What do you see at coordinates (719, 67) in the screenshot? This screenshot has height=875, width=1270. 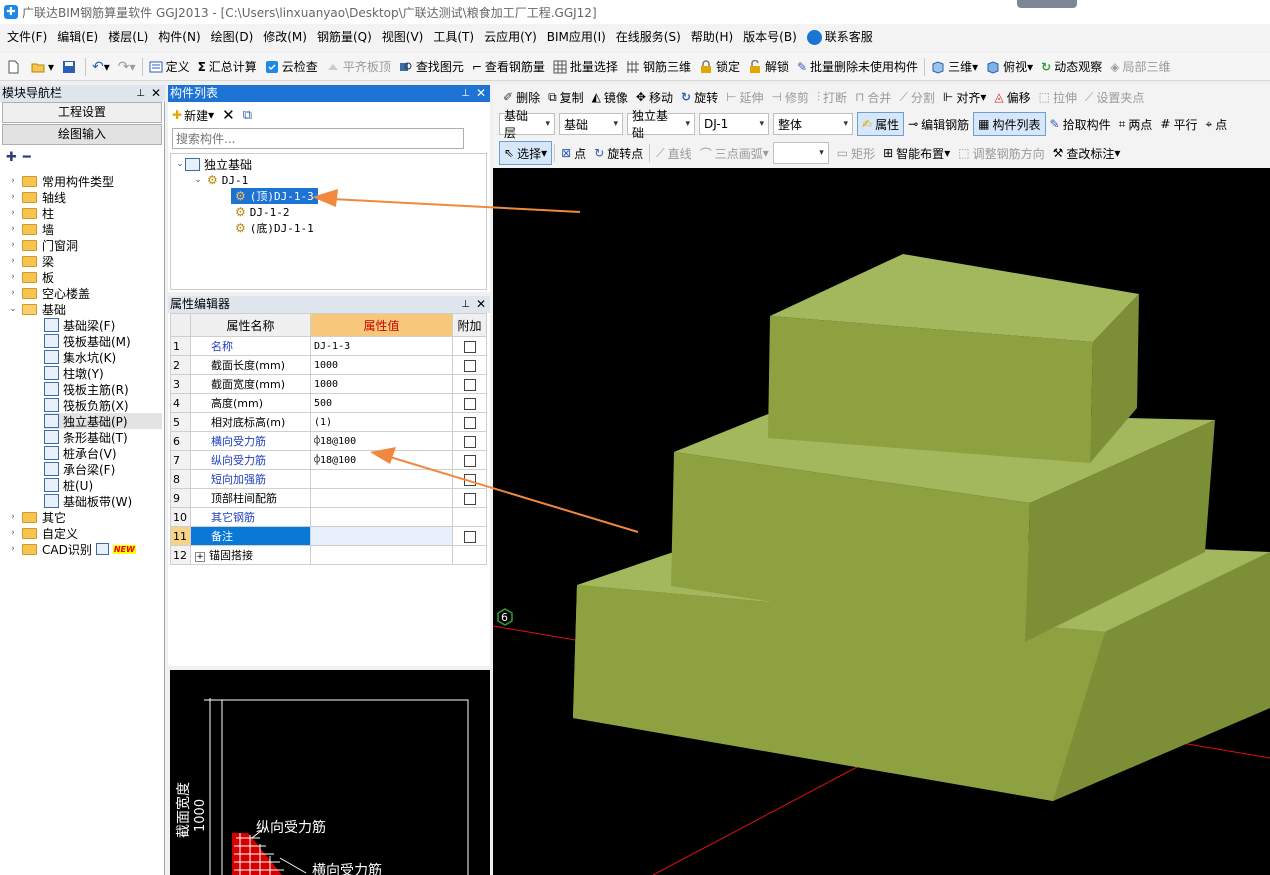 I see `lock-button: 锁定` at bounding box center [719, 67].